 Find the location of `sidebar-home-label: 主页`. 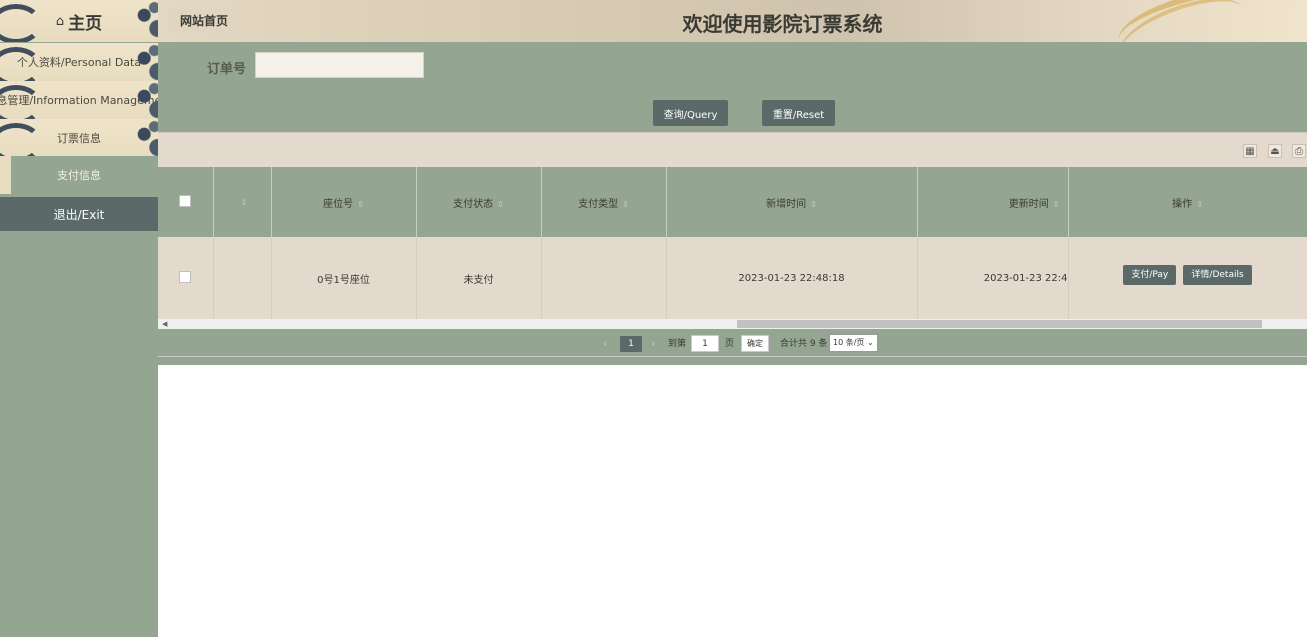

sidebar-home-label: 主页 is located at coordinates (85, 23).